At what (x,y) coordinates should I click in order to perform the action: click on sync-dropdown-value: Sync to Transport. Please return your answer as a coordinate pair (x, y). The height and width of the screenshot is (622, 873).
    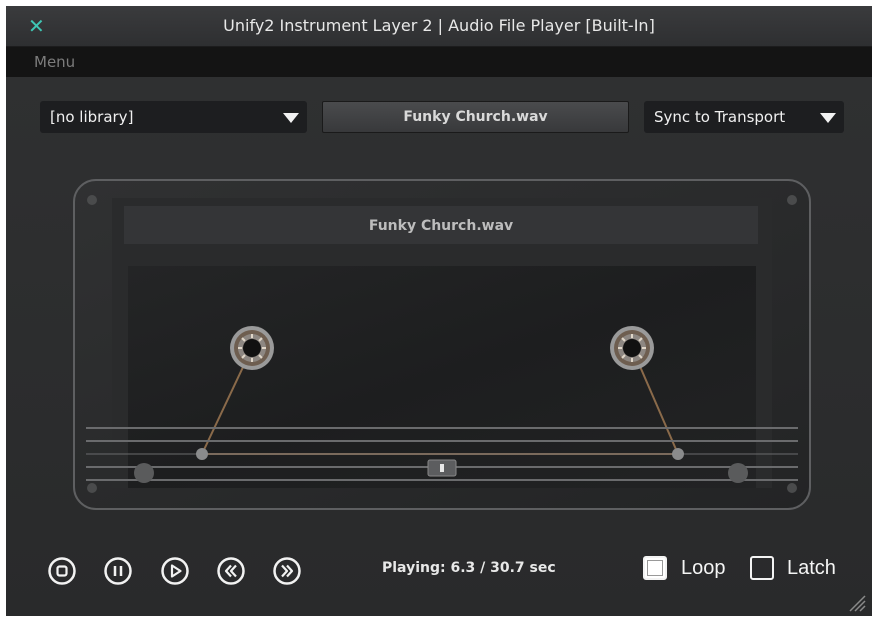
    Looking at the image, I should click on (720, 117).